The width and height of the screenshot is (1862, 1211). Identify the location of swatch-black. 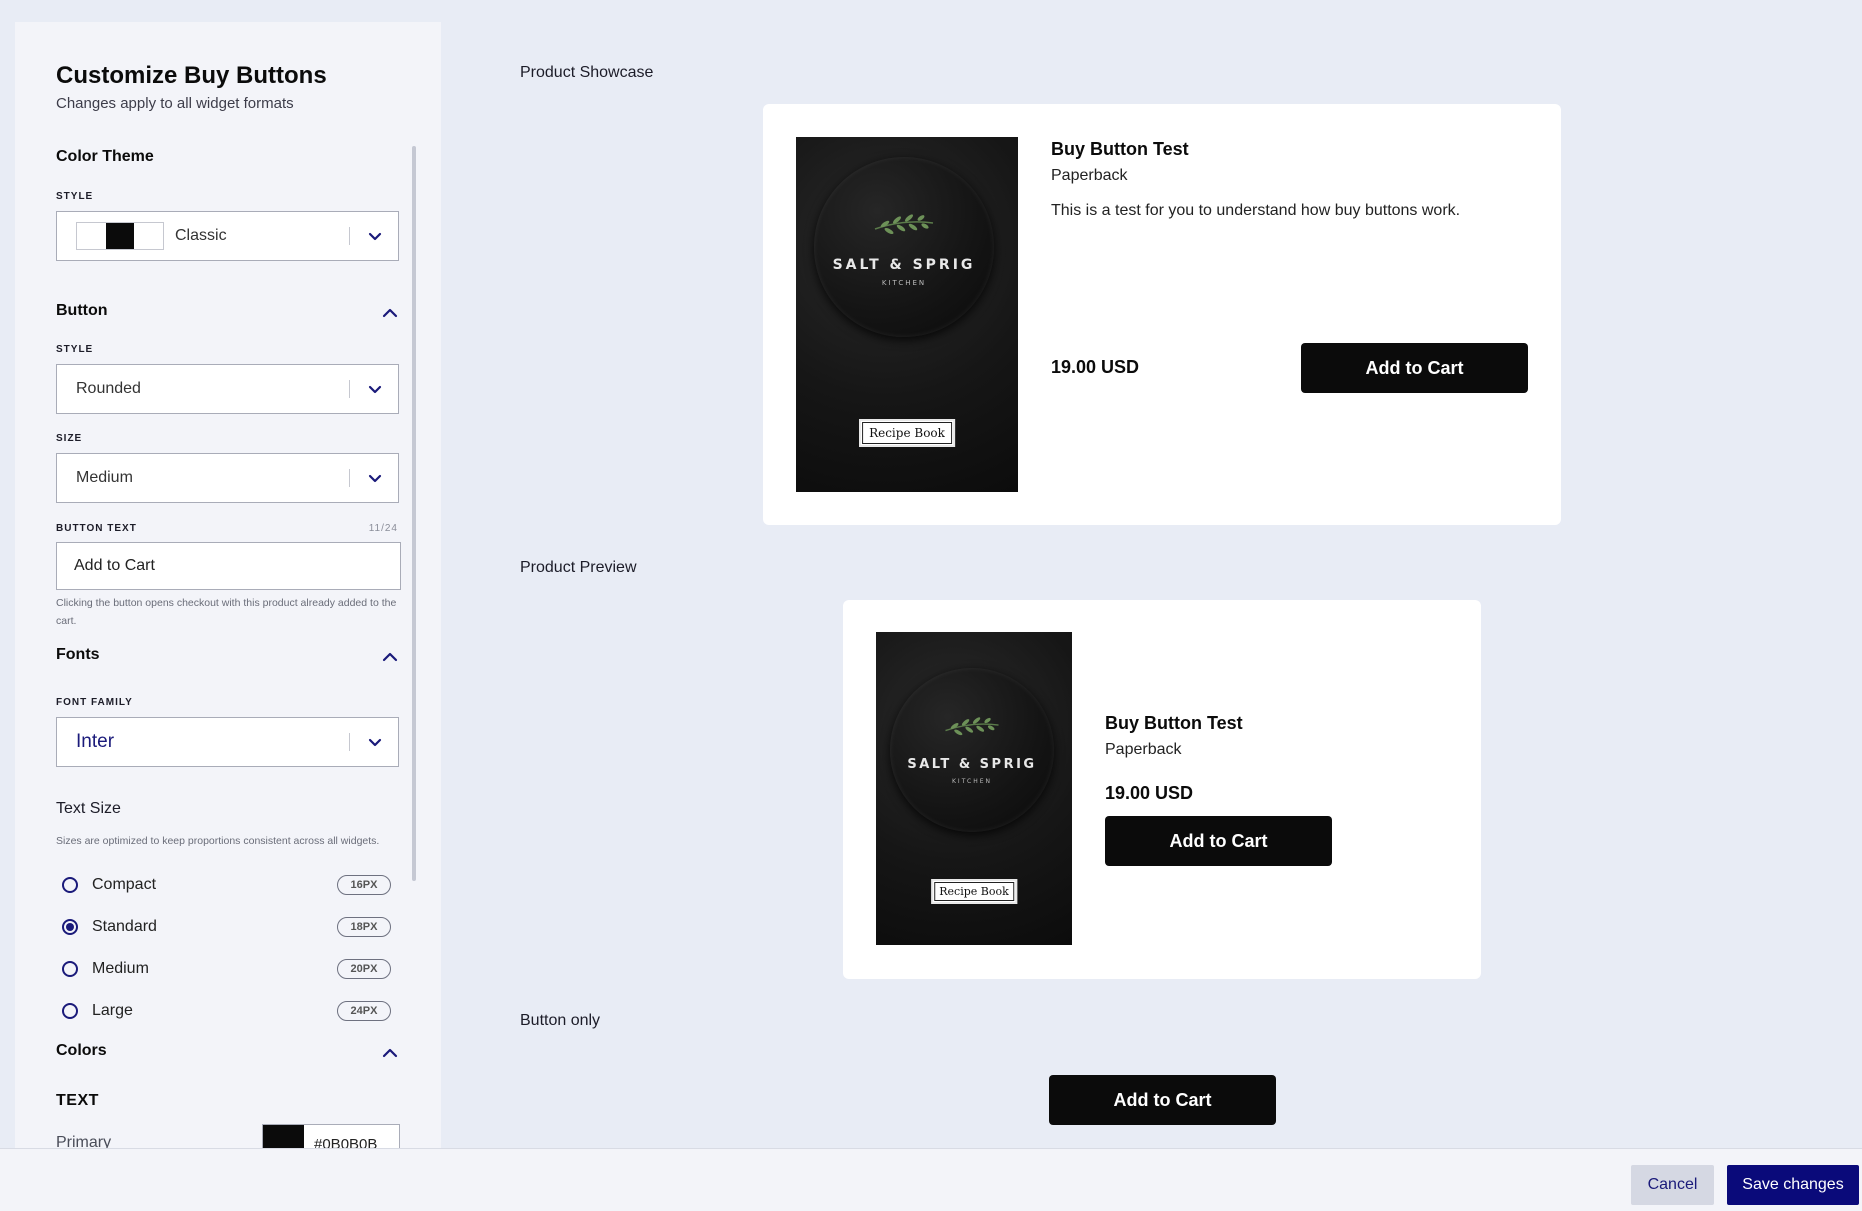
(120, 236).